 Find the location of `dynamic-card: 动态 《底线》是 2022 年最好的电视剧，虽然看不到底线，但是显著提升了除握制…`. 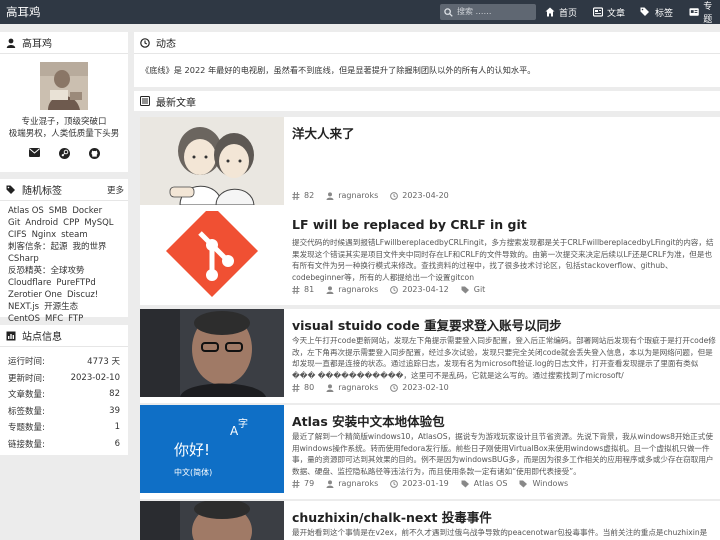

dynamic-card: 动态 《底线》是 2022 年最好的电视剧，虽然看不到底线，但是显著提升了除握制… is located at coordinates (427, 59).